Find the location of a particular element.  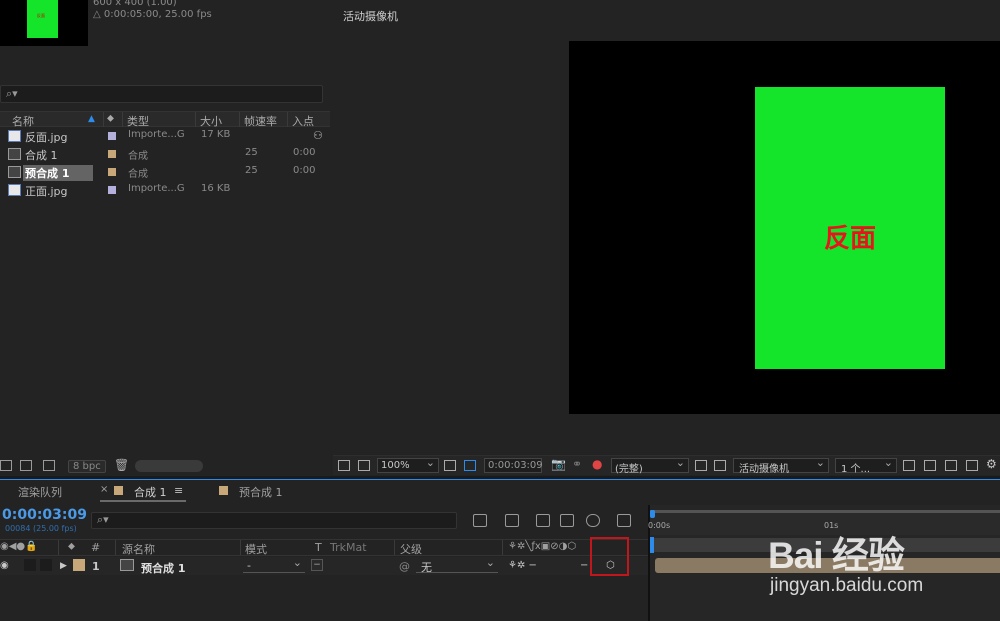

layer-switches-icons: ⚘✲╲ƒx▣⊘◑⬡ is located at coordinates (542, 546).